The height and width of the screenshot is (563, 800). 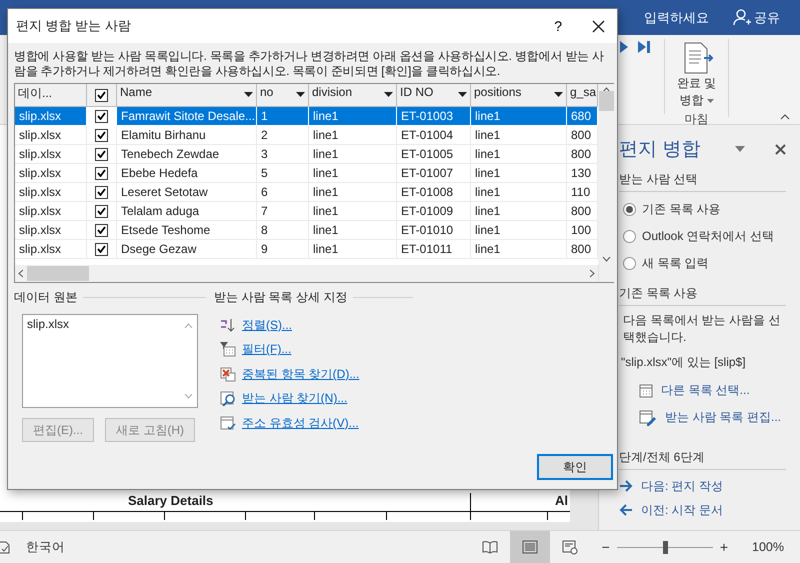 I want to click on table-cell: 6, so click(x=283, y=192).